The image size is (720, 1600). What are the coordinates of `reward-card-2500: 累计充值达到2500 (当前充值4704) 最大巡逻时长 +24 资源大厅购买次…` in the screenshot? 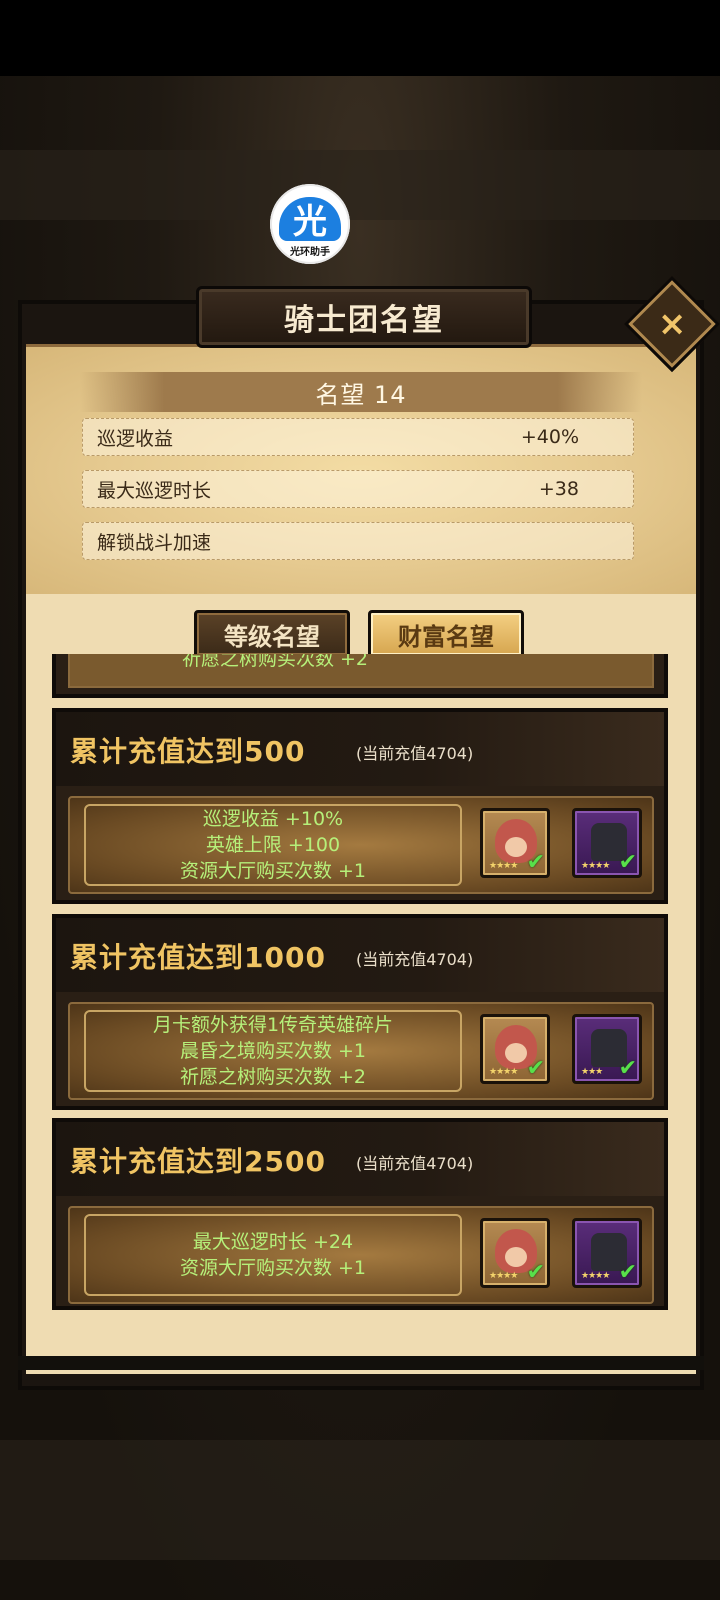 It's located at (360, 1214).